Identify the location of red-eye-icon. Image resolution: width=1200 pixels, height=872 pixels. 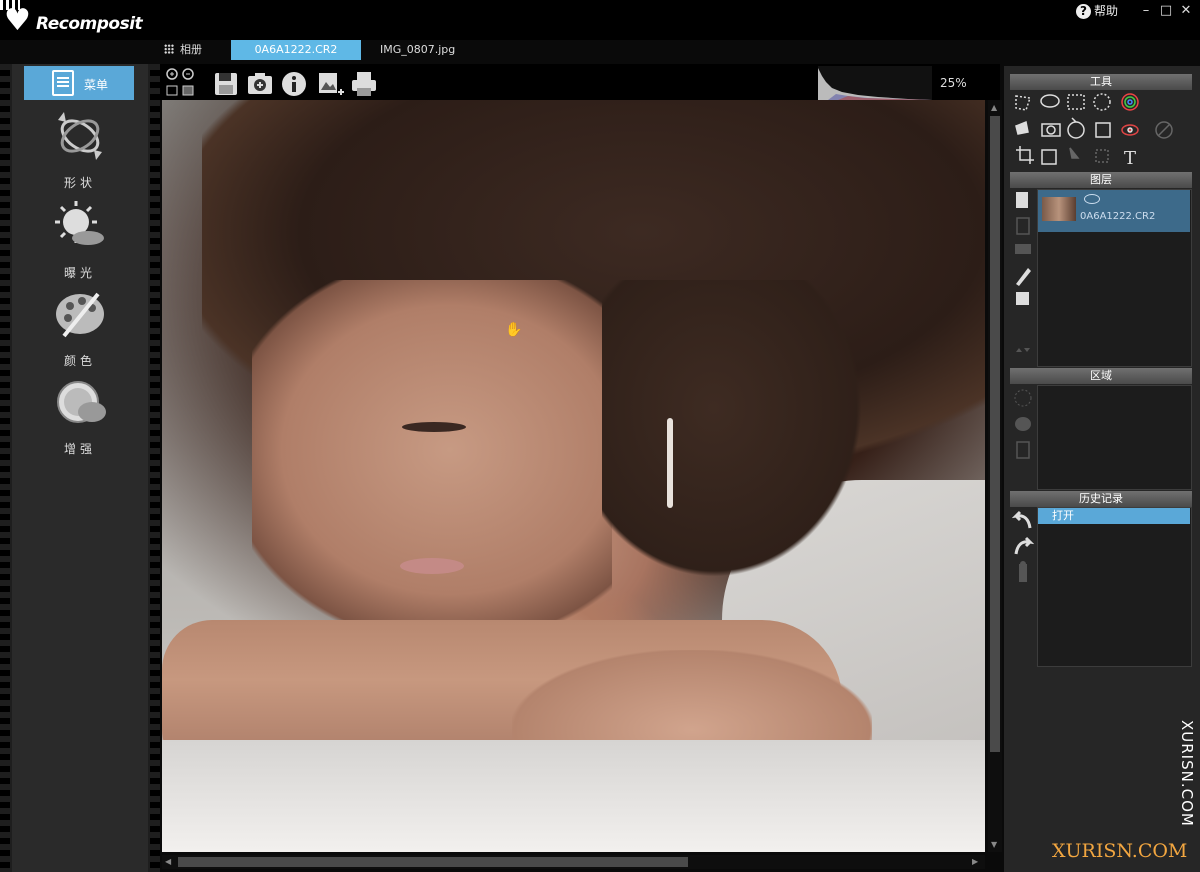
(1130, 130).